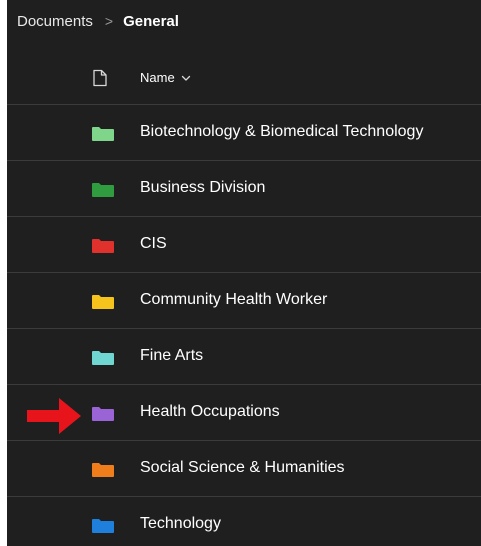  Describe the element at coordinates (244, 80) in the screenshot. I see `list-header-row: Name` at that location.